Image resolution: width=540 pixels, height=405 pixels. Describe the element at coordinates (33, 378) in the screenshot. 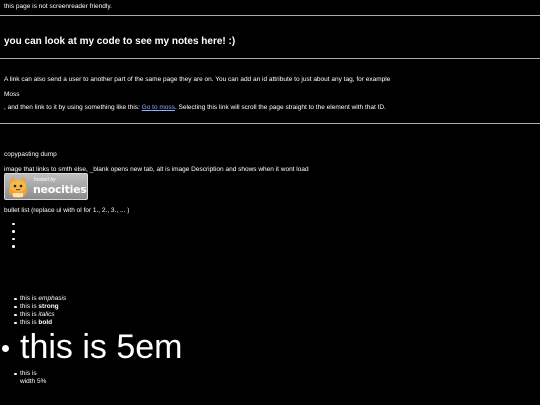

I see `width-list-item: this is width 5%` at that location.